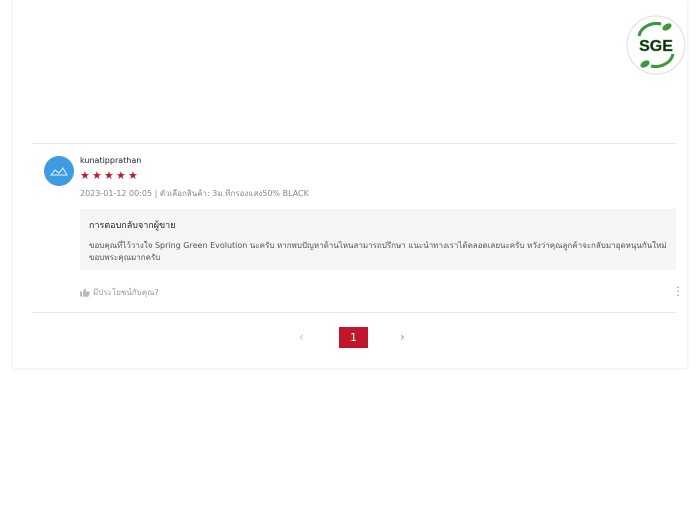 The height and width of the screenshot is (524, 700). I want to click on prev-page-button: ‹, so click(301, 337).